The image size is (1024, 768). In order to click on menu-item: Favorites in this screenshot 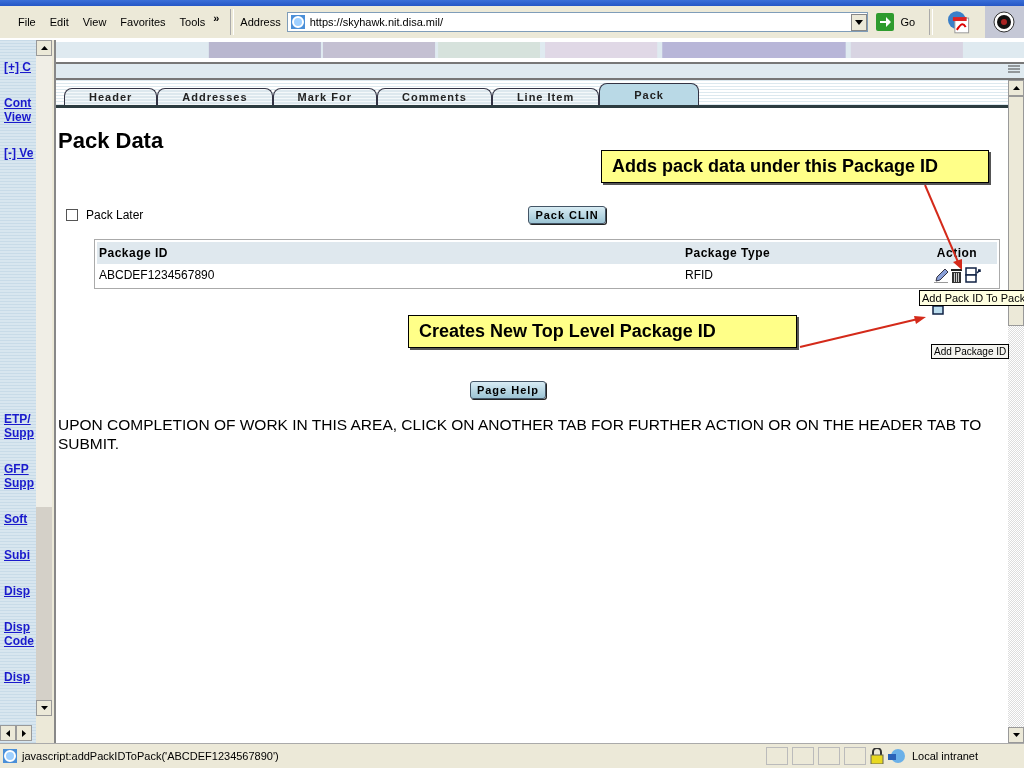, I will do `click(143, 22)`.